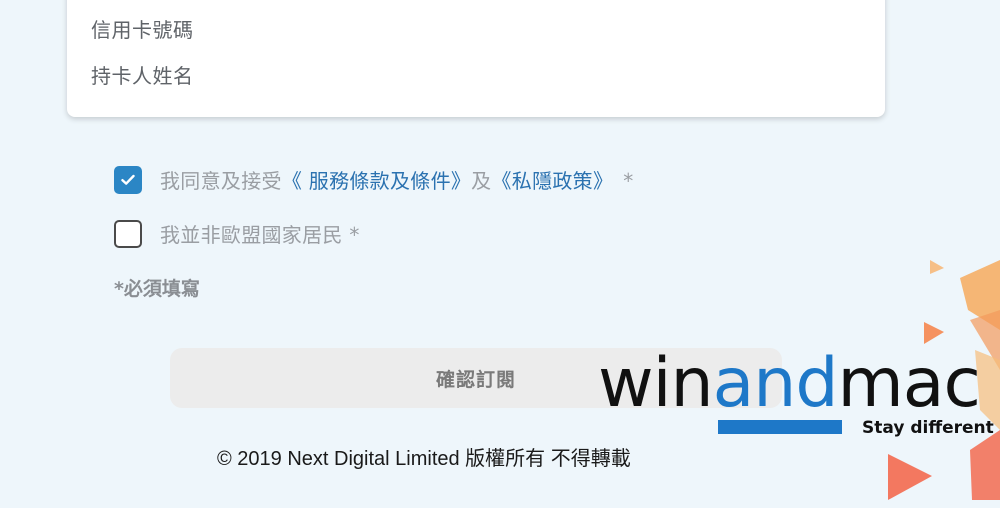 This screenshot has width=1000, height=508. What do you see at coordinates (128, 233) in the screenshot?
I see `non-eu-checkbox` at bounding box center [128, 233].